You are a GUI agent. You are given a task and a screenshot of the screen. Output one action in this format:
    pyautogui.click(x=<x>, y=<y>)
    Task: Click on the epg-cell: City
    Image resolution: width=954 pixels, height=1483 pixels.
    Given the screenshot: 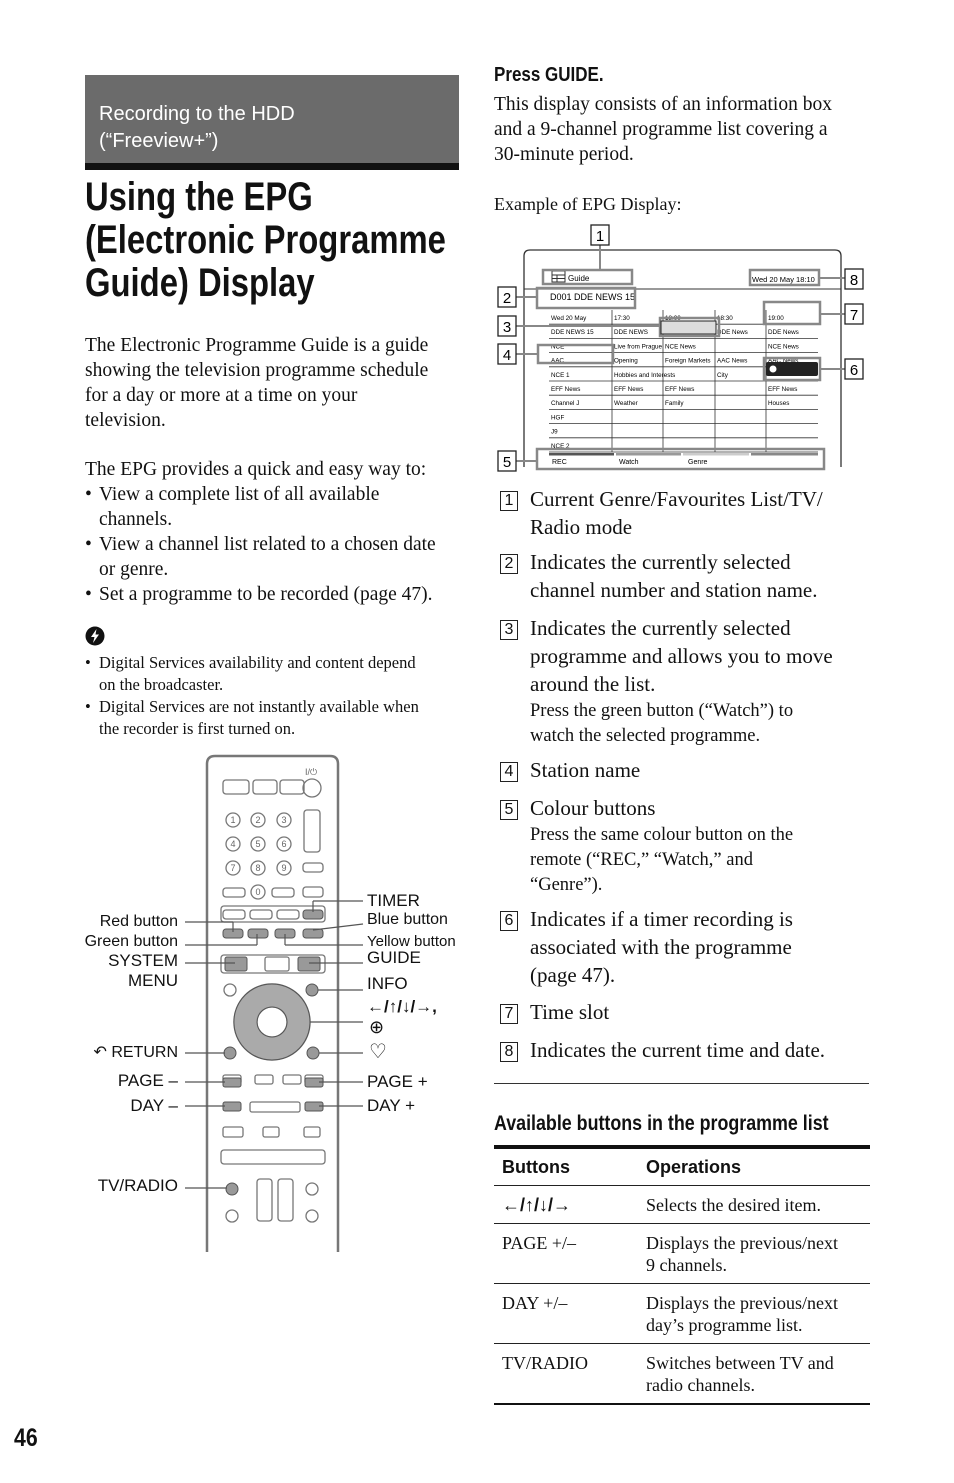 What is the action you would take?
    pyautogui.click(x=723, y=375)
    